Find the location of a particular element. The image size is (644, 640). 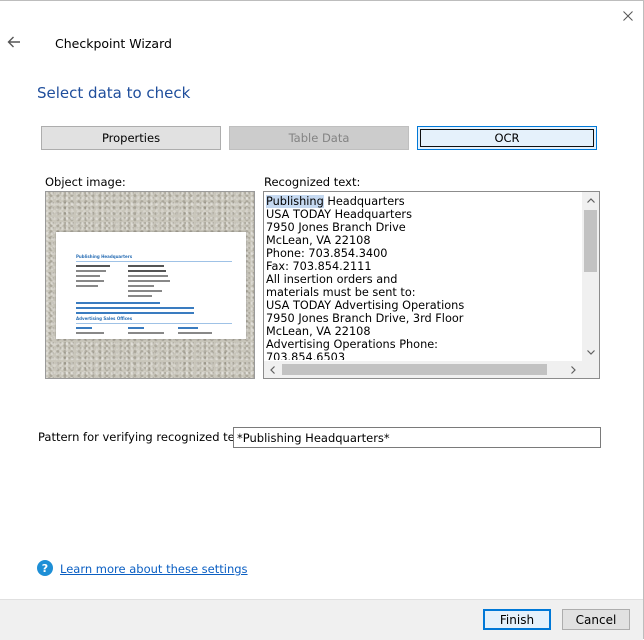

section-heading: Select data to check is located at coordinates (114, 93).